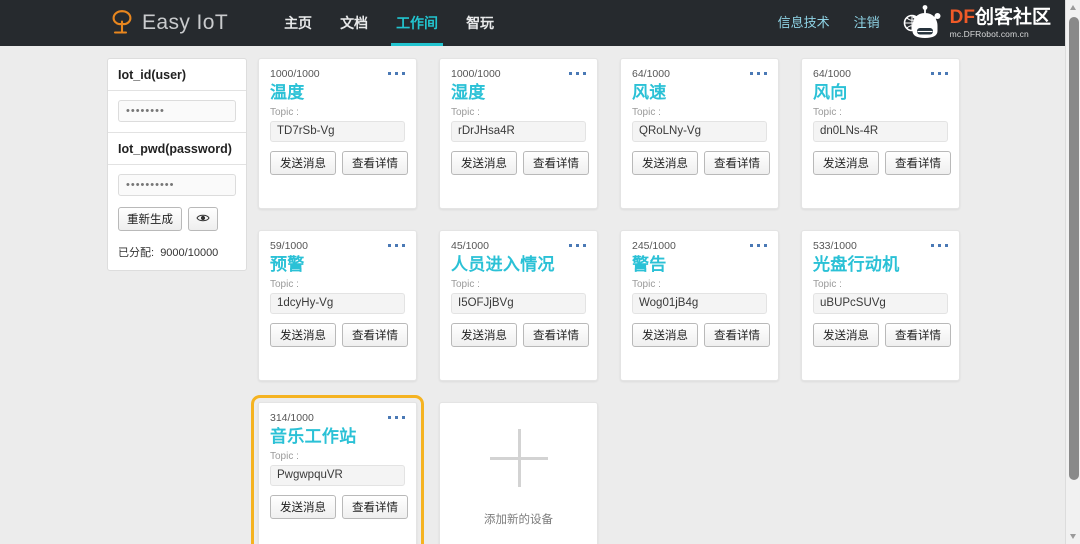 This screenshot has width=1080, height=544. I want to click on add-device-card: 添加新的设备, so click(518, 473).